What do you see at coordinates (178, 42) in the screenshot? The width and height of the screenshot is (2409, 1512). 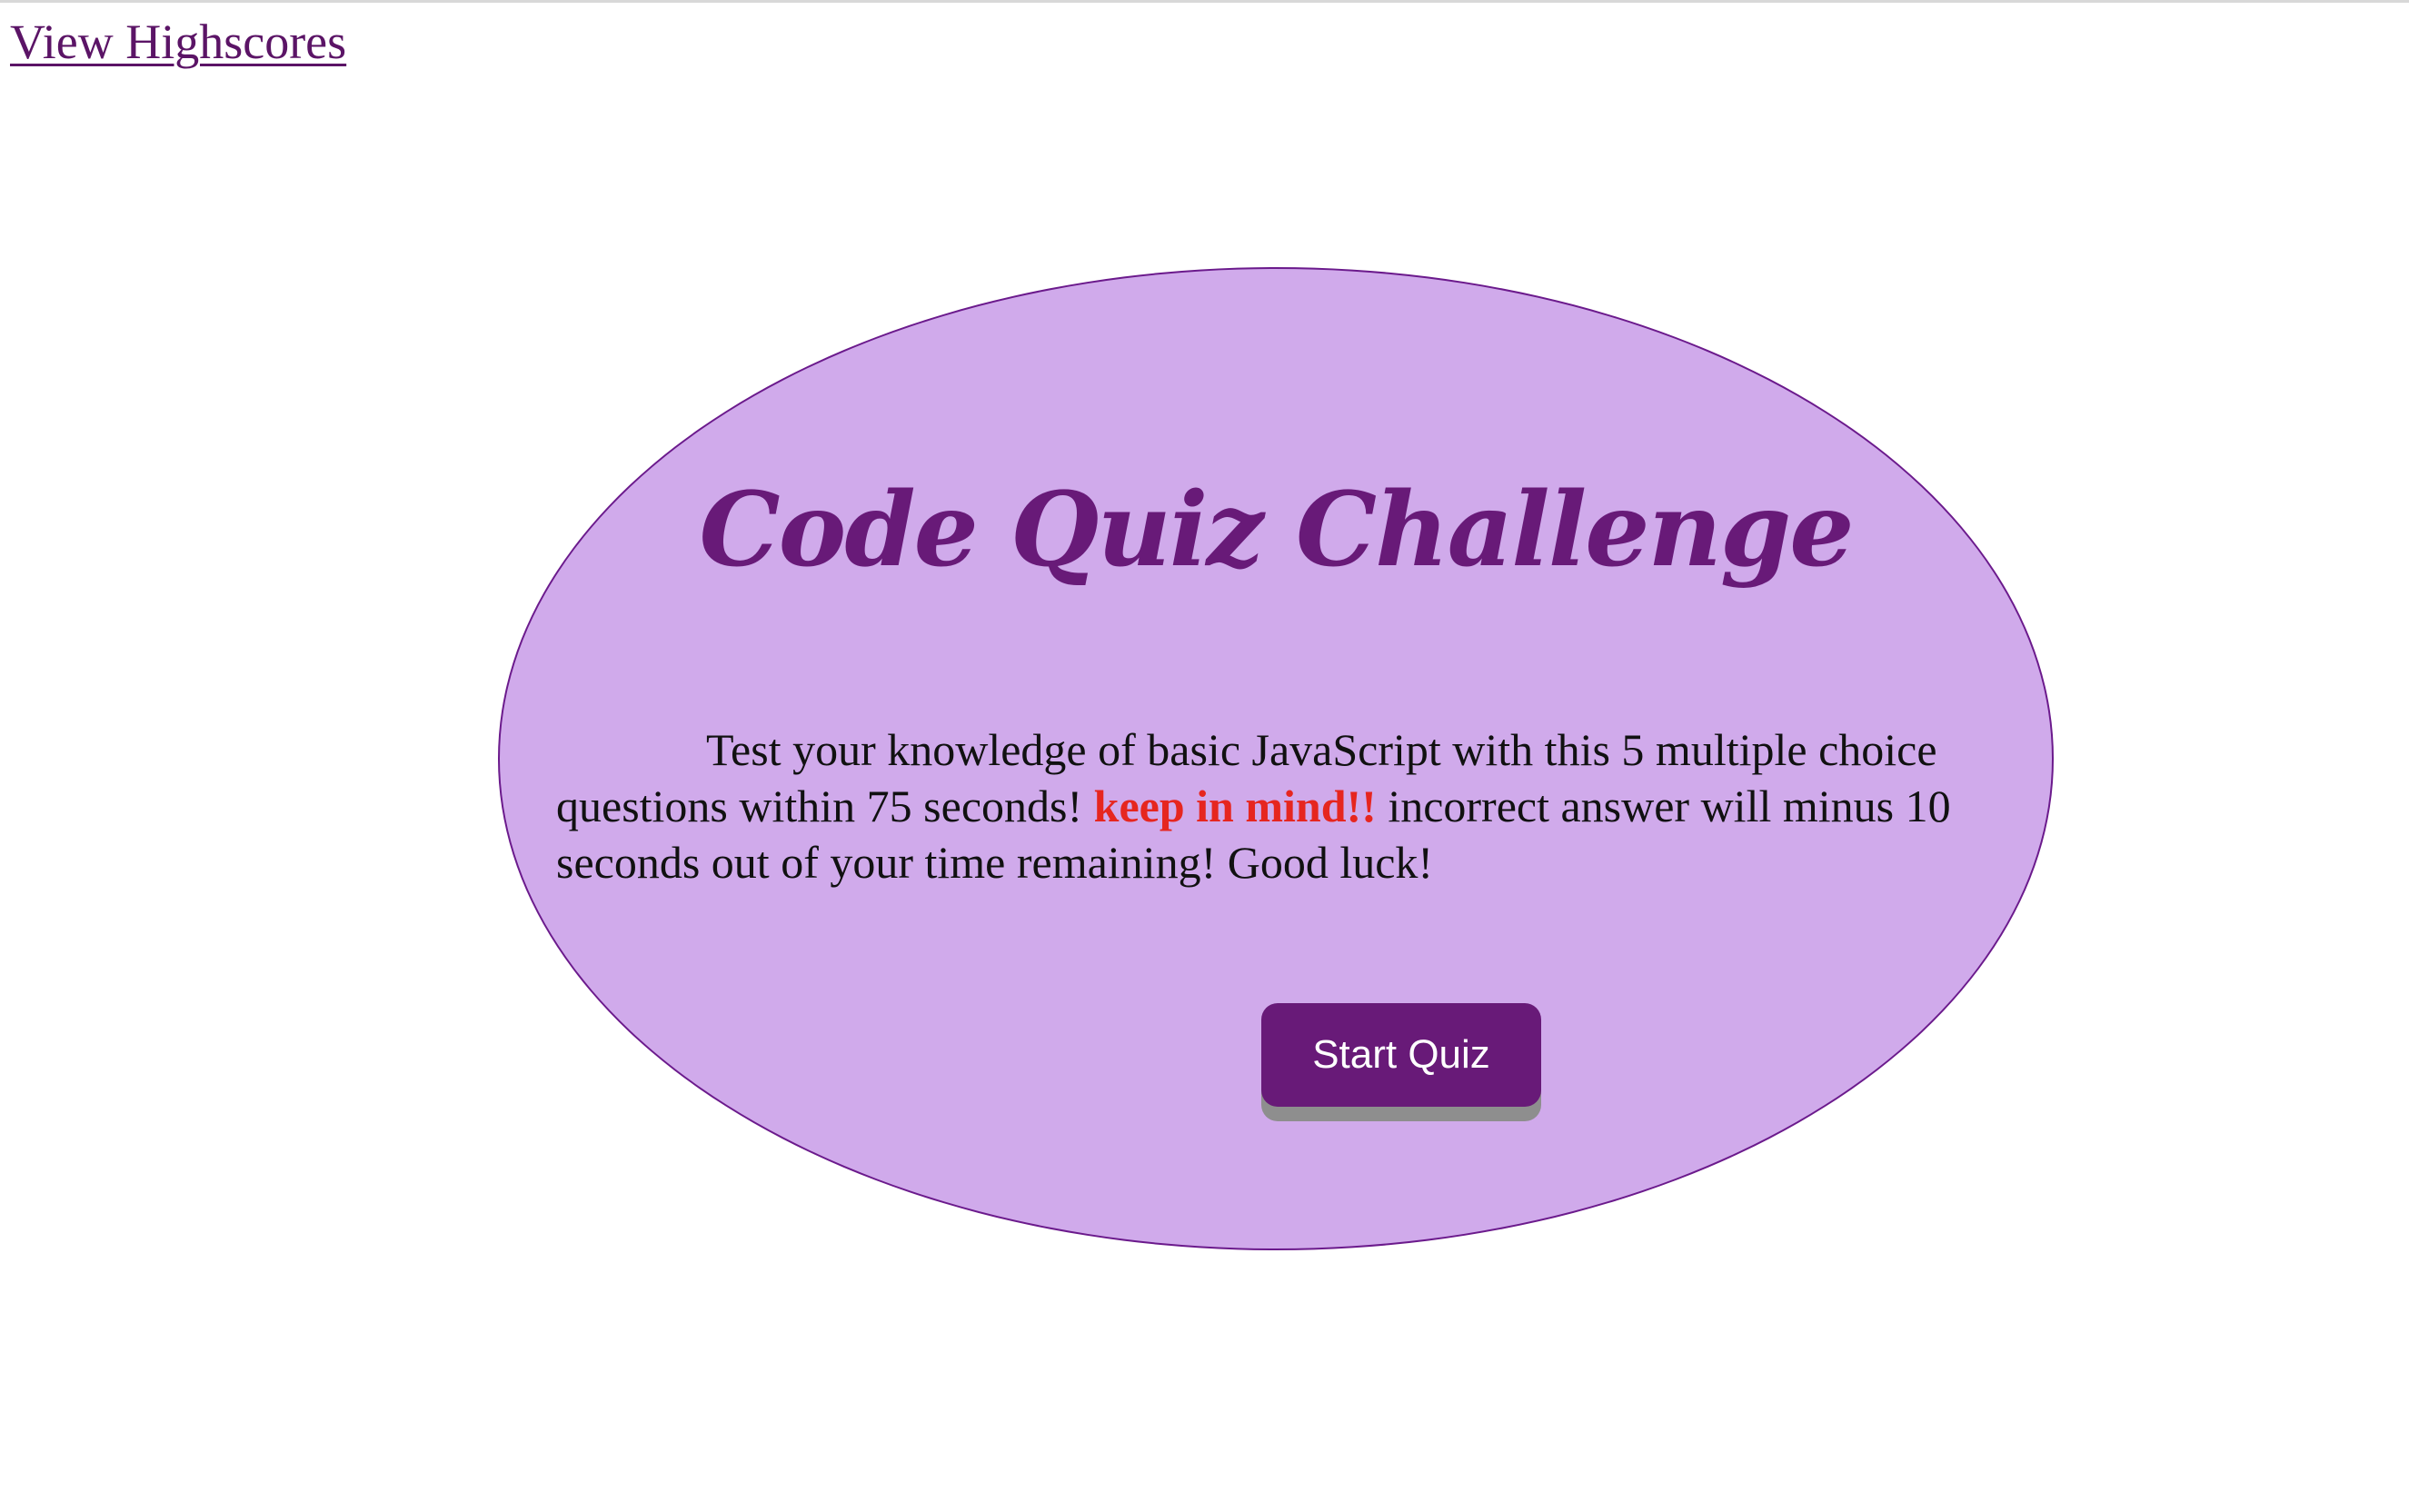 I see `view-highscores-link: View Highscores` at bounding box center [178, 42].